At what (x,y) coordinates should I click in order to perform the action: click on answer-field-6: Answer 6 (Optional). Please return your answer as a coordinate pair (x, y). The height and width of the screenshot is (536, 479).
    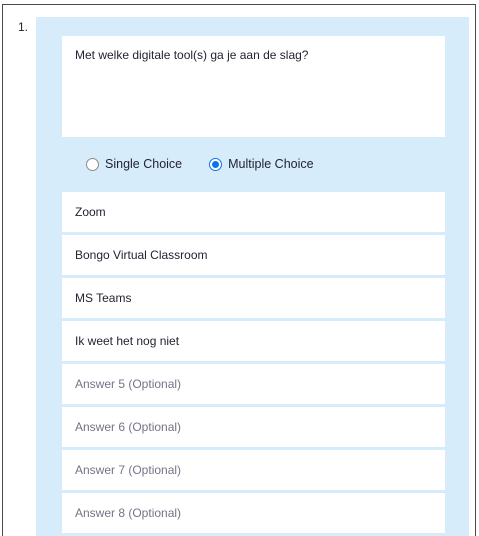
    Looking at the image, I should click on (253, 427).